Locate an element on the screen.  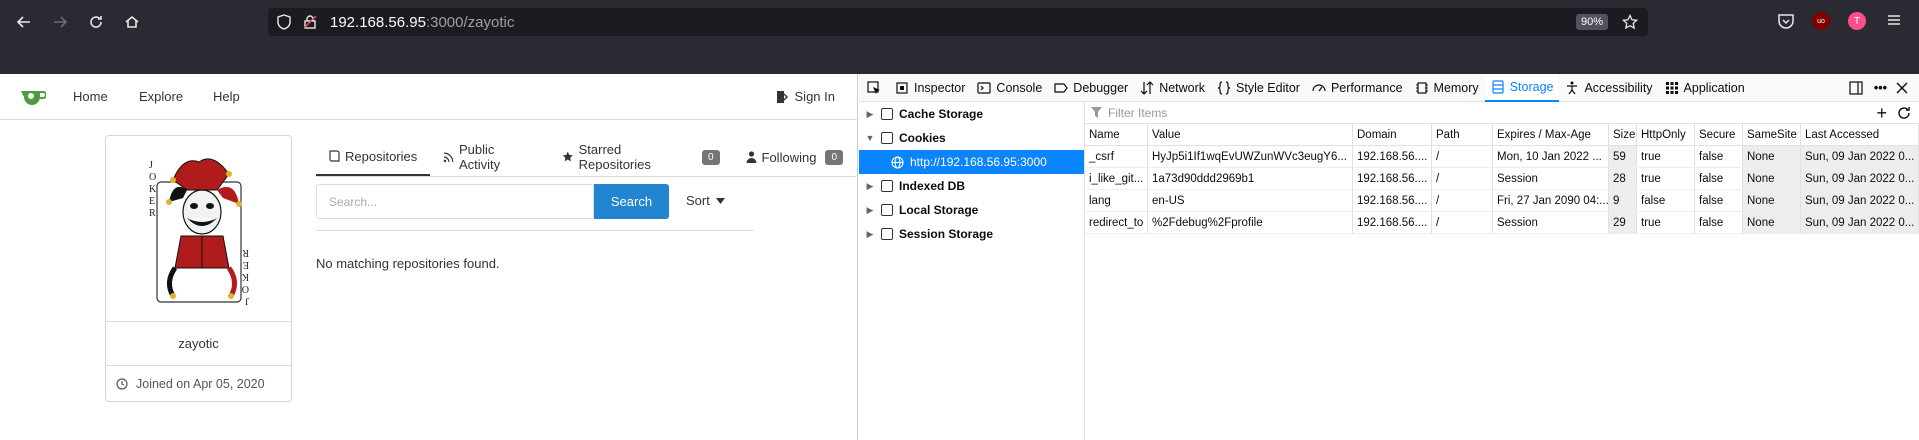
filter-items-input: Filter Items + is located at coordinates (1502, 113).